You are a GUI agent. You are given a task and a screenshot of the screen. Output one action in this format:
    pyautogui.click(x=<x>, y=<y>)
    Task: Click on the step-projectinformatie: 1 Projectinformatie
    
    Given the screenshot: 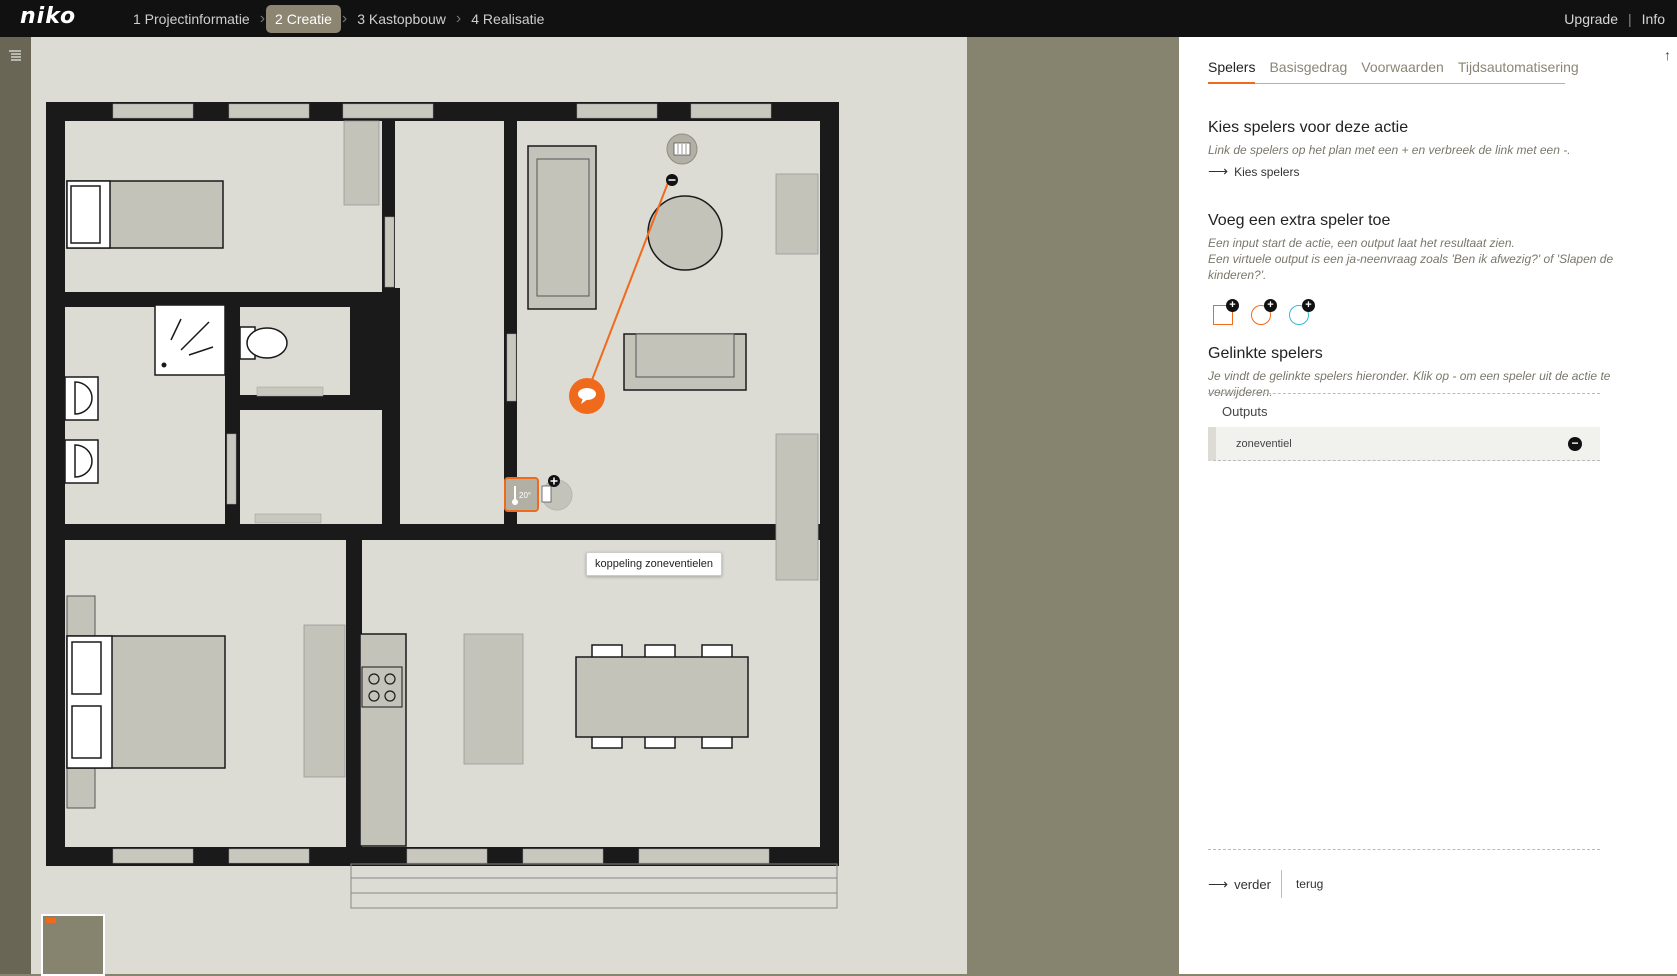 What is the action you would take?
    pyautogui.click(x=191, y=19)
    